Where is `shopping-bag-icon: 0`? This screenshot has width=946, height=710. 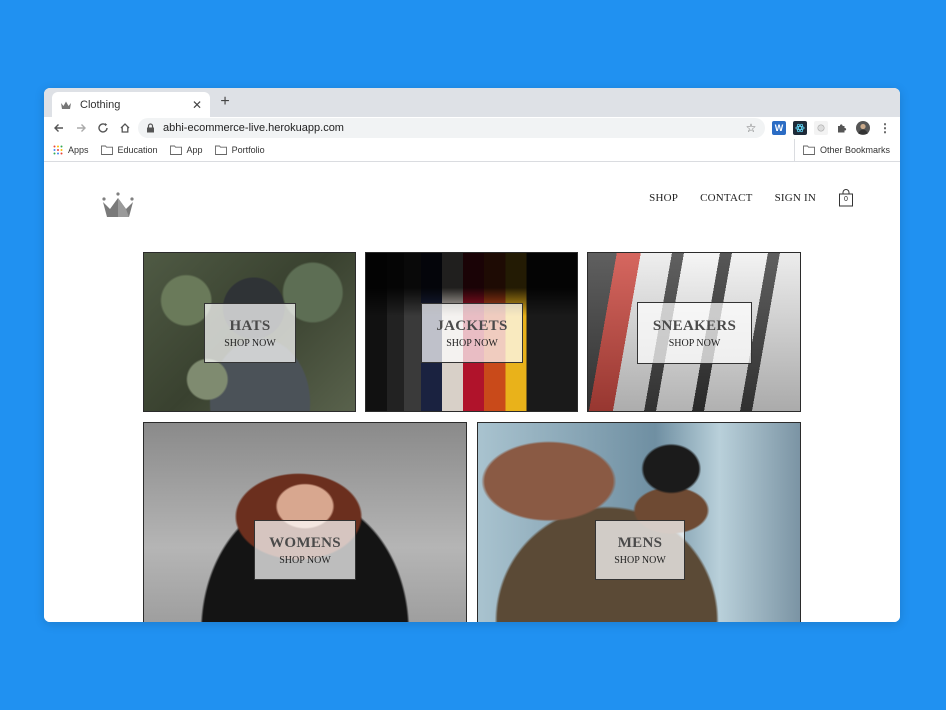 shopping-bag-icon: 0 is located at coordinates (846, 198).